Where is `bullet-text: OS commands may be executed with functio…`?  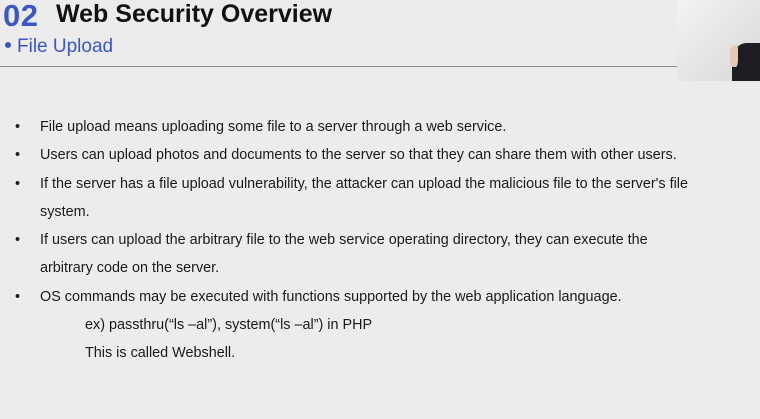 bullet-text: OS commands may be executed with functio… is located at coordinates (331, 296).